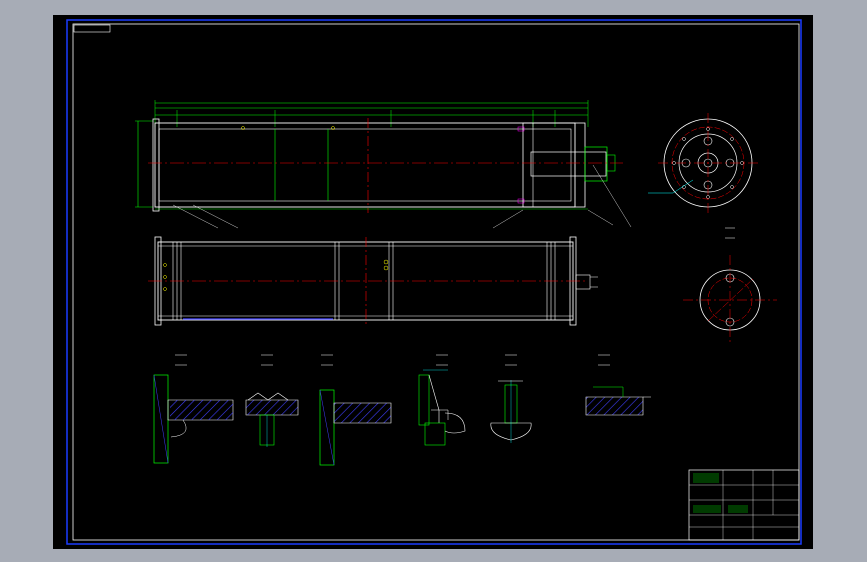 This screenshot has width=867, height=562. Describe the element at coordinates (744, 505) in the screenshot. I see `title-block` at that location.